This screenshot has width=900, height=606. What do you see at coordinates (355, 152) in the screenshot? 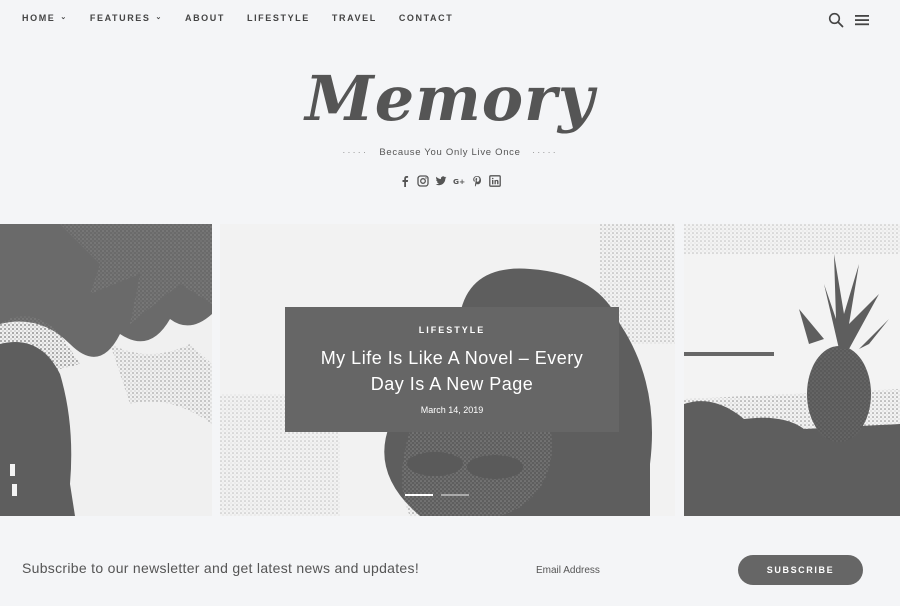
I see `tagline-dots-left: ·····` at bounding box center [355, 152].